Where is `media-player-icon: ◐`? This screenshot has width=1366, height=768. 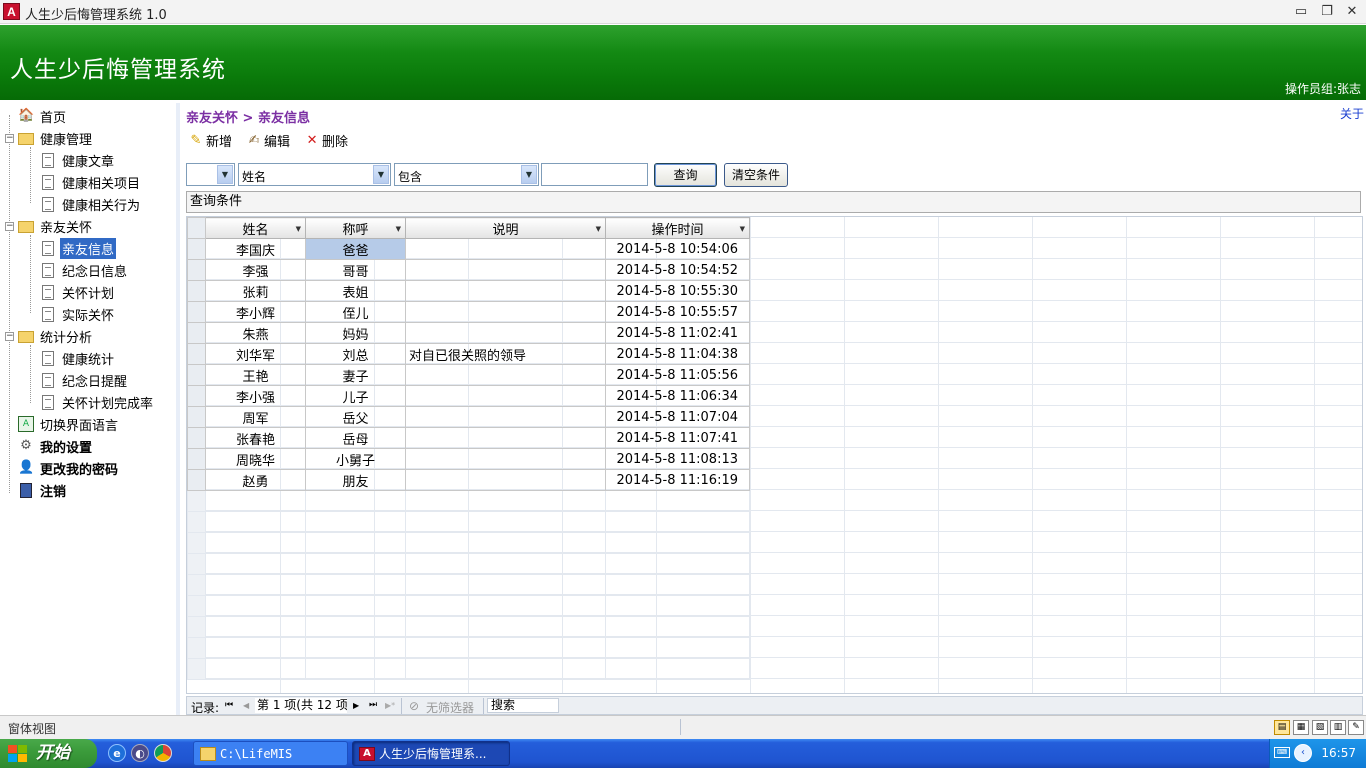
media-player-icon: ◐ is located at coordinates (140, 753).